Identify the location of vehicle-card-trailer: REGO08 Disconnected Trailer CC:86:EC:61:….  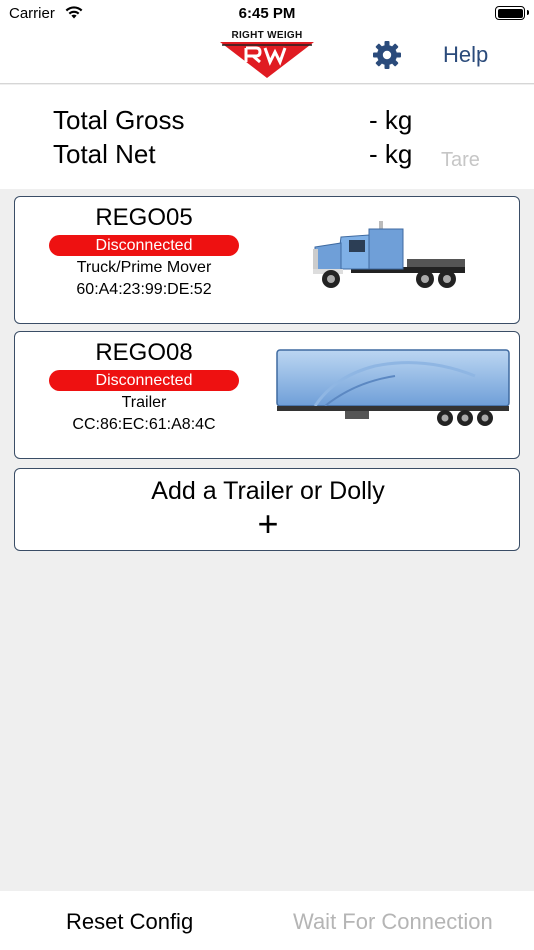
(267, 395).